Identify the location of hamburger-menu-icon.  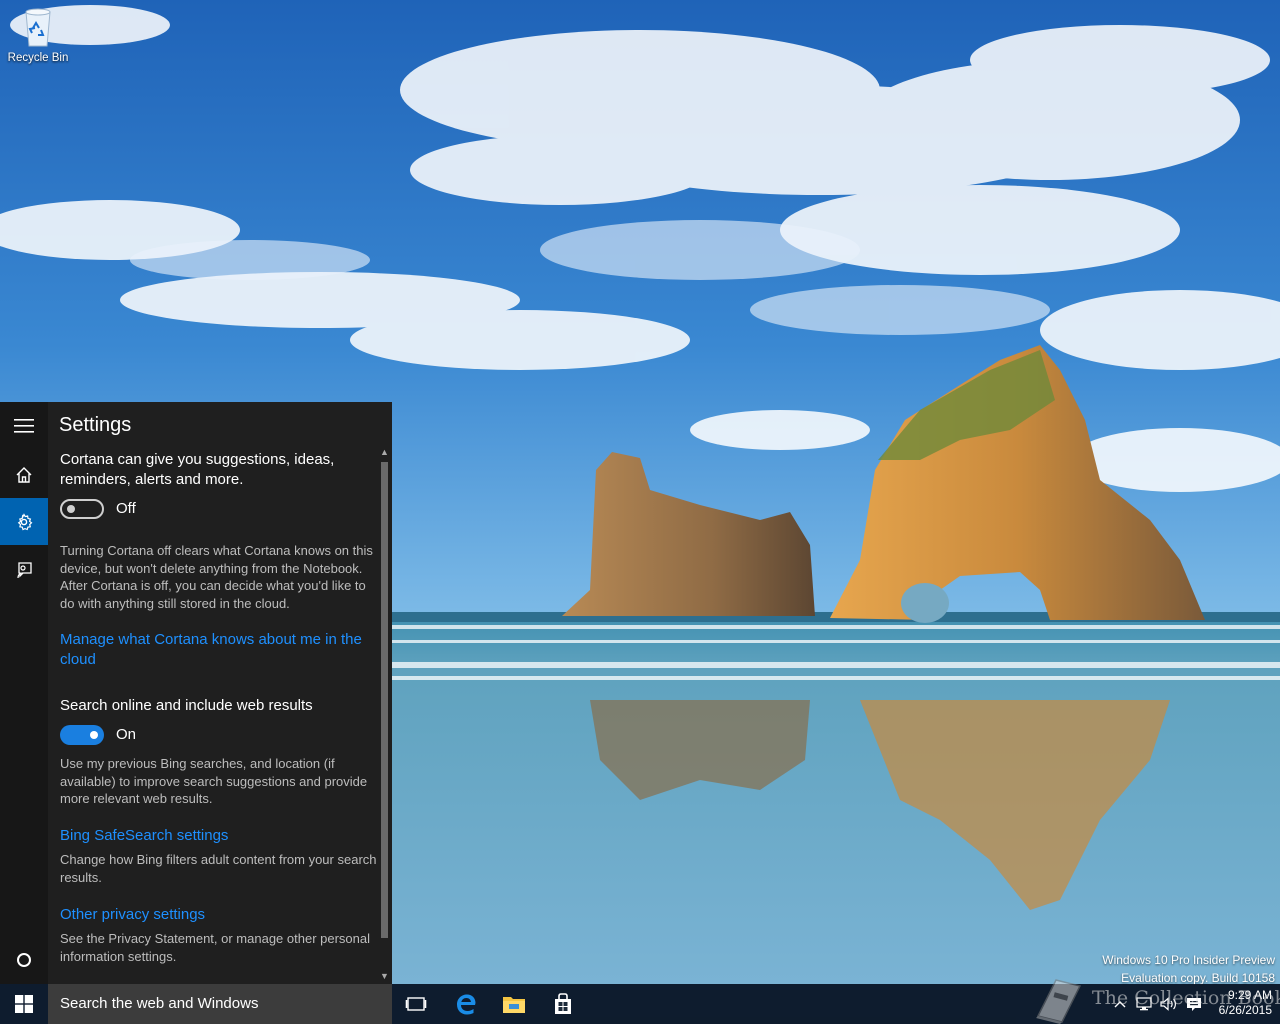
(24, 425).